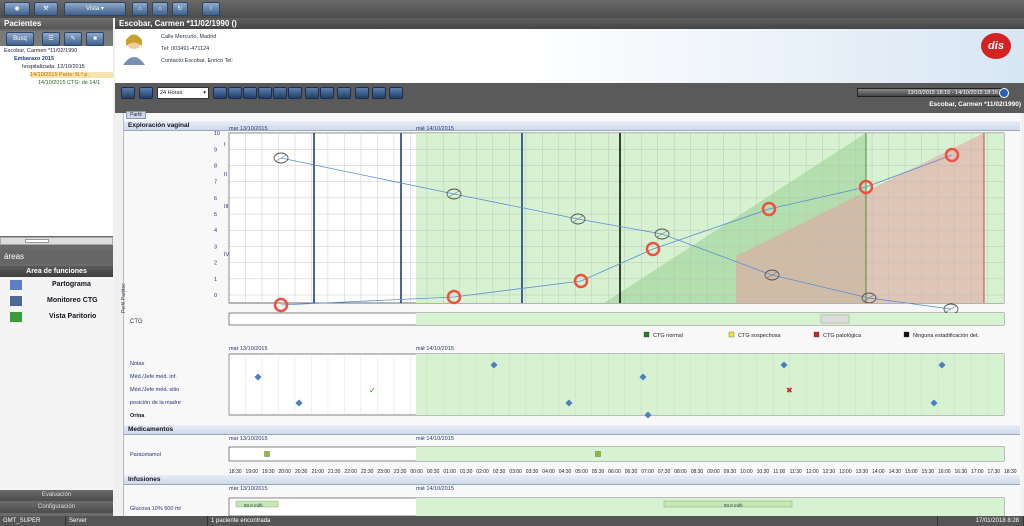  I want to click on check-icon: ✓, so click(372, 390).